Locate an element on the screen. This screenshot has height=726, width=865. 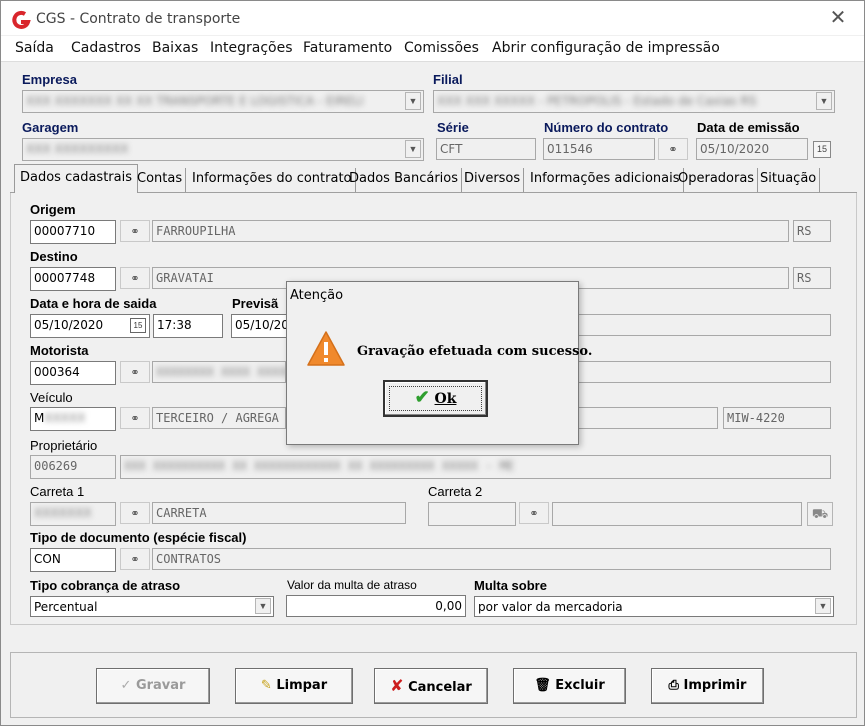
data-emissao-label: Data de emissão is located at coordinates (748, 127).